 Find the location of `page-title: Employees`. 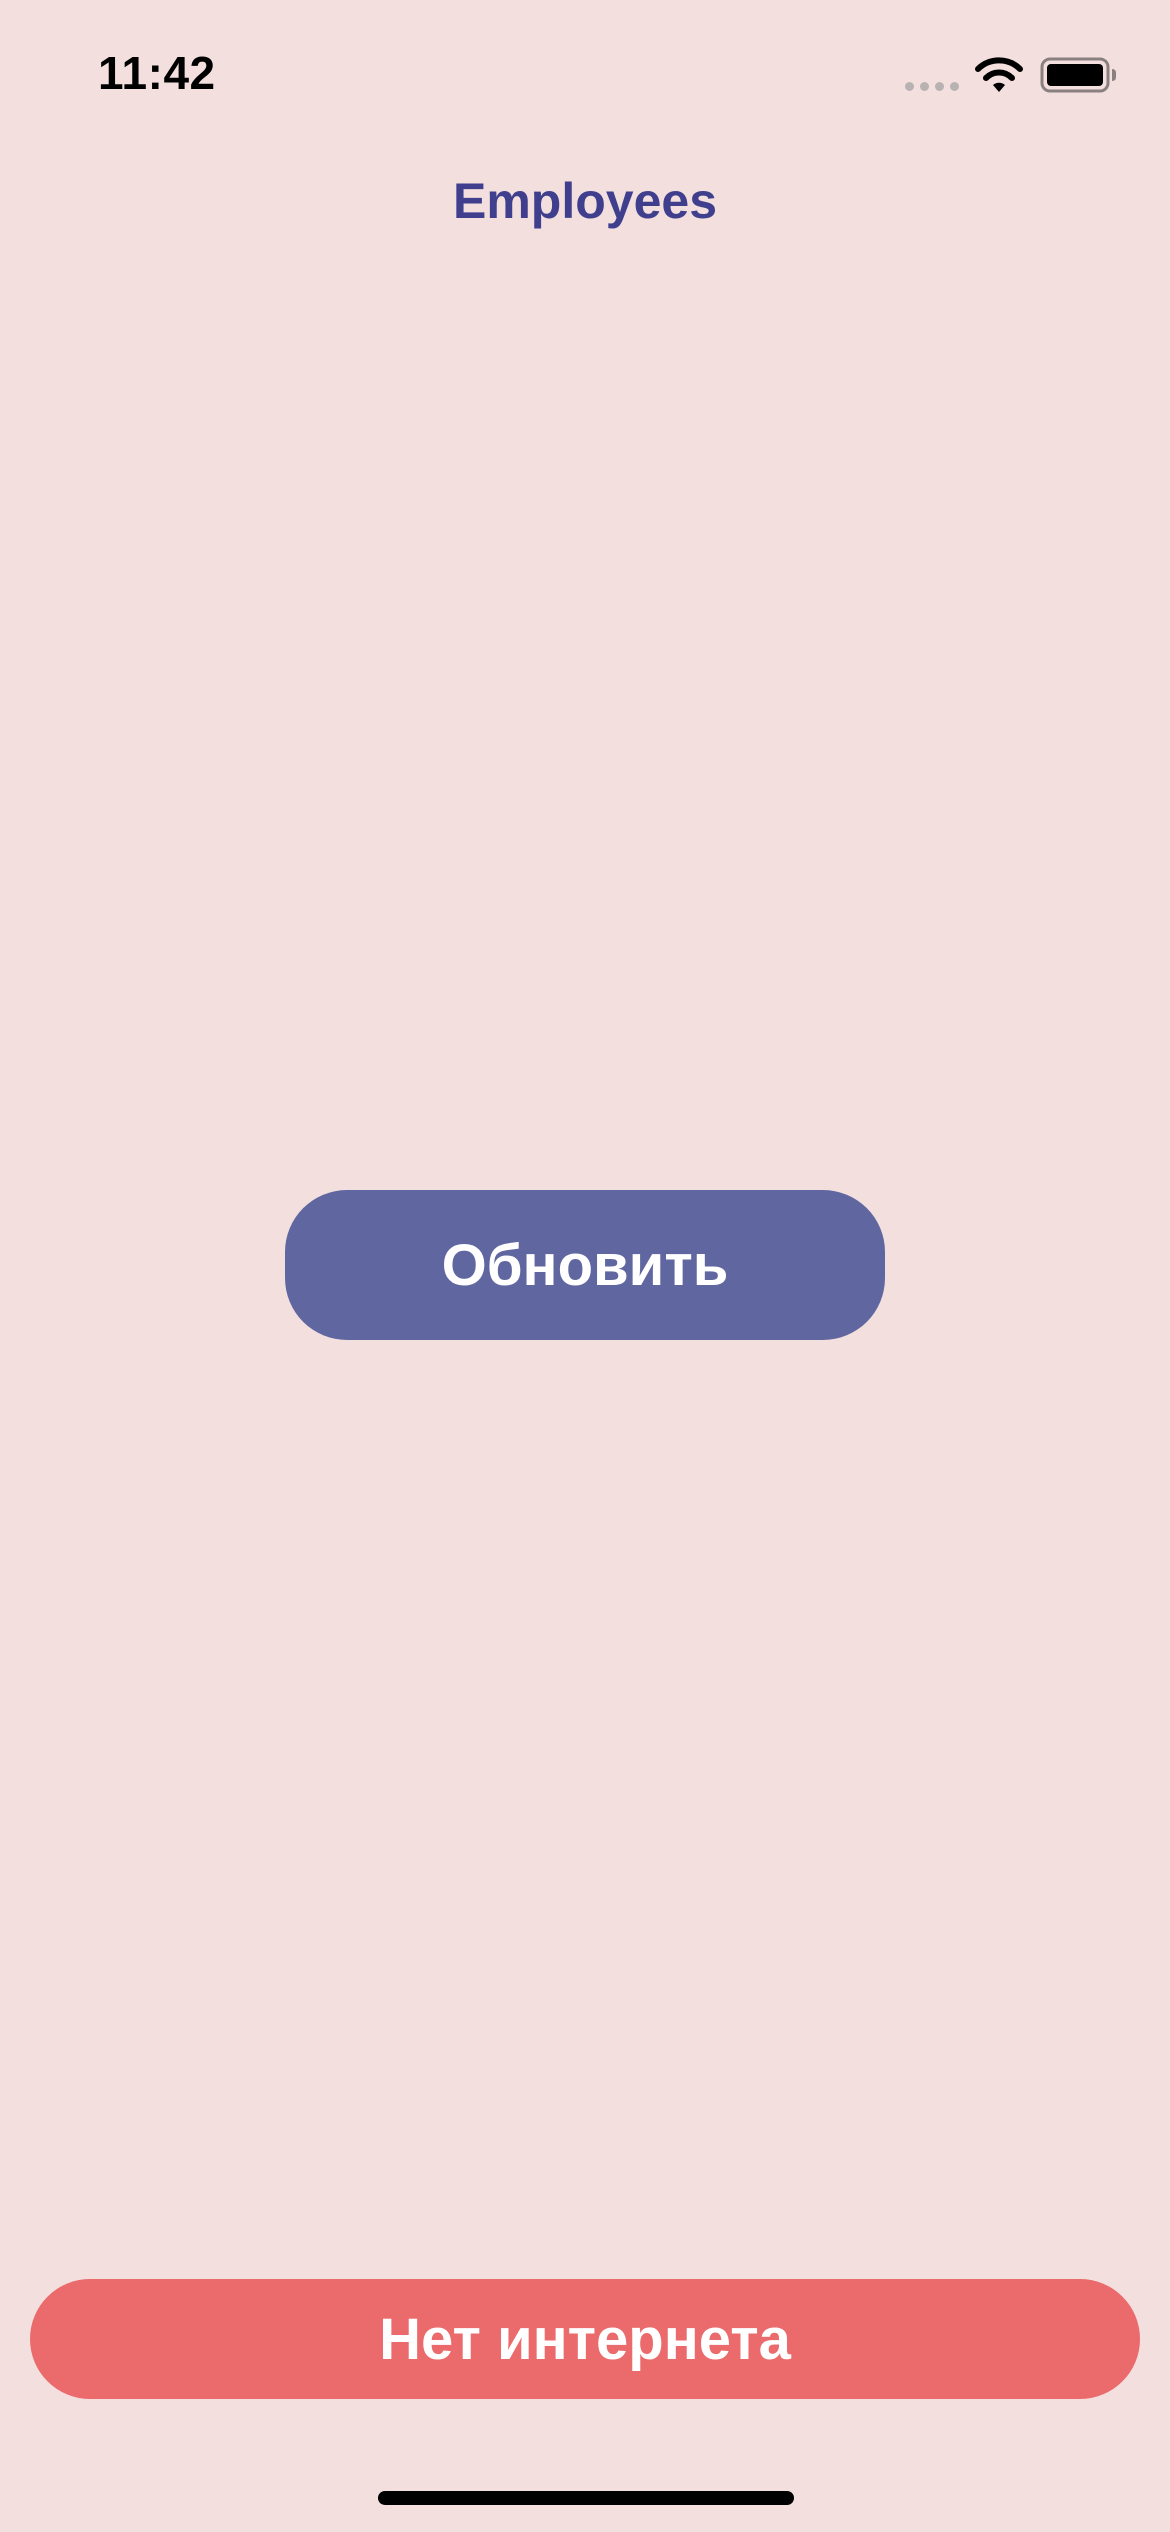

page-title: Employees is located at coordinates (584, 201).